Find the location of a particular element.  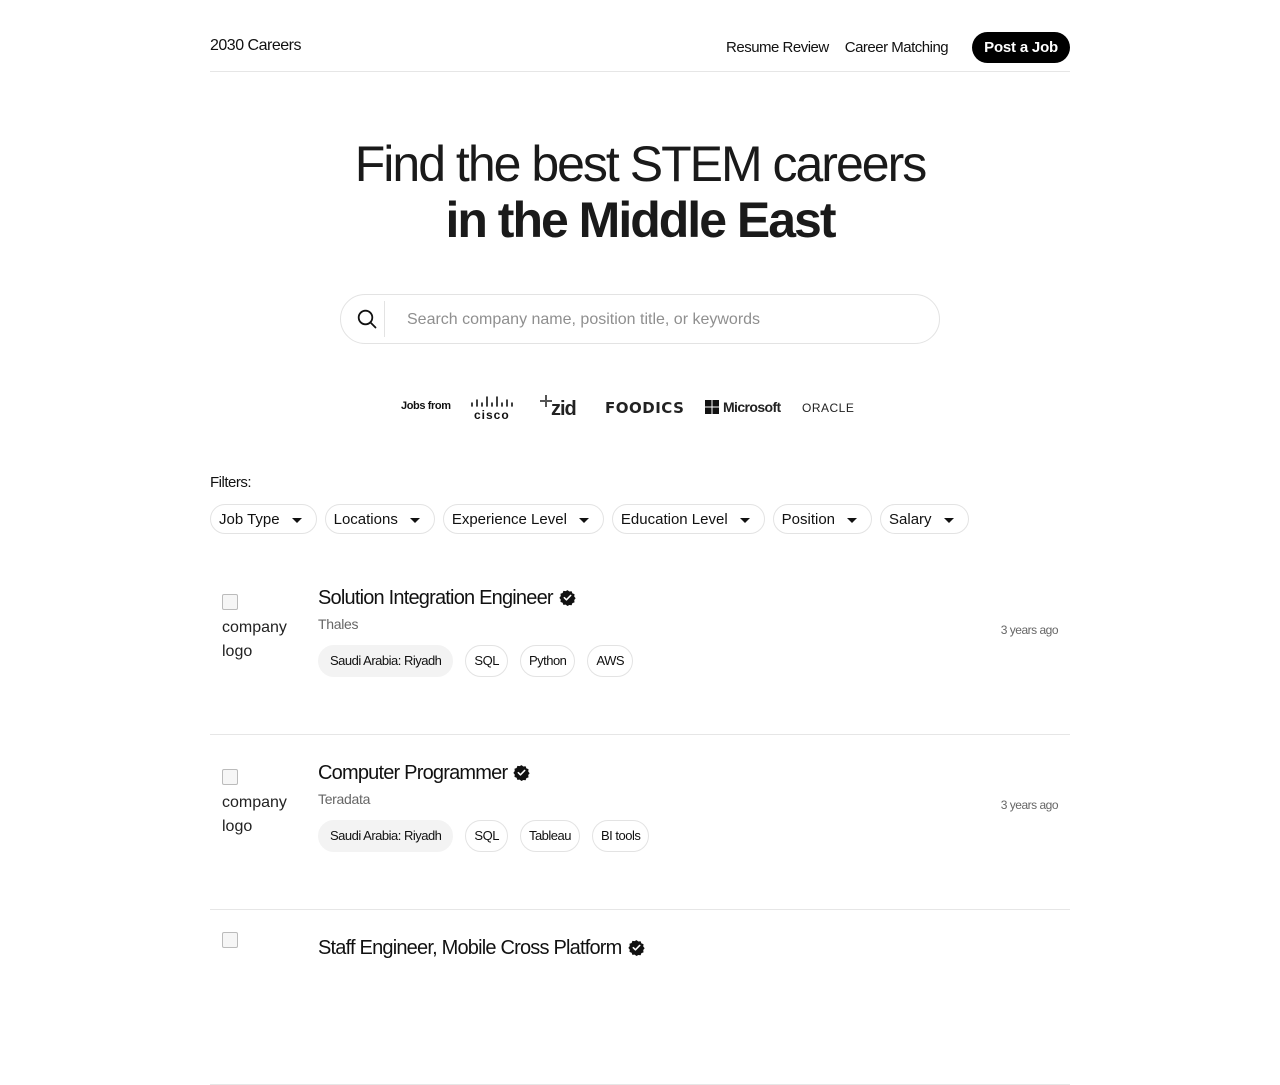

post-job-button: Post a Job is located at coordinates (1021, 47).